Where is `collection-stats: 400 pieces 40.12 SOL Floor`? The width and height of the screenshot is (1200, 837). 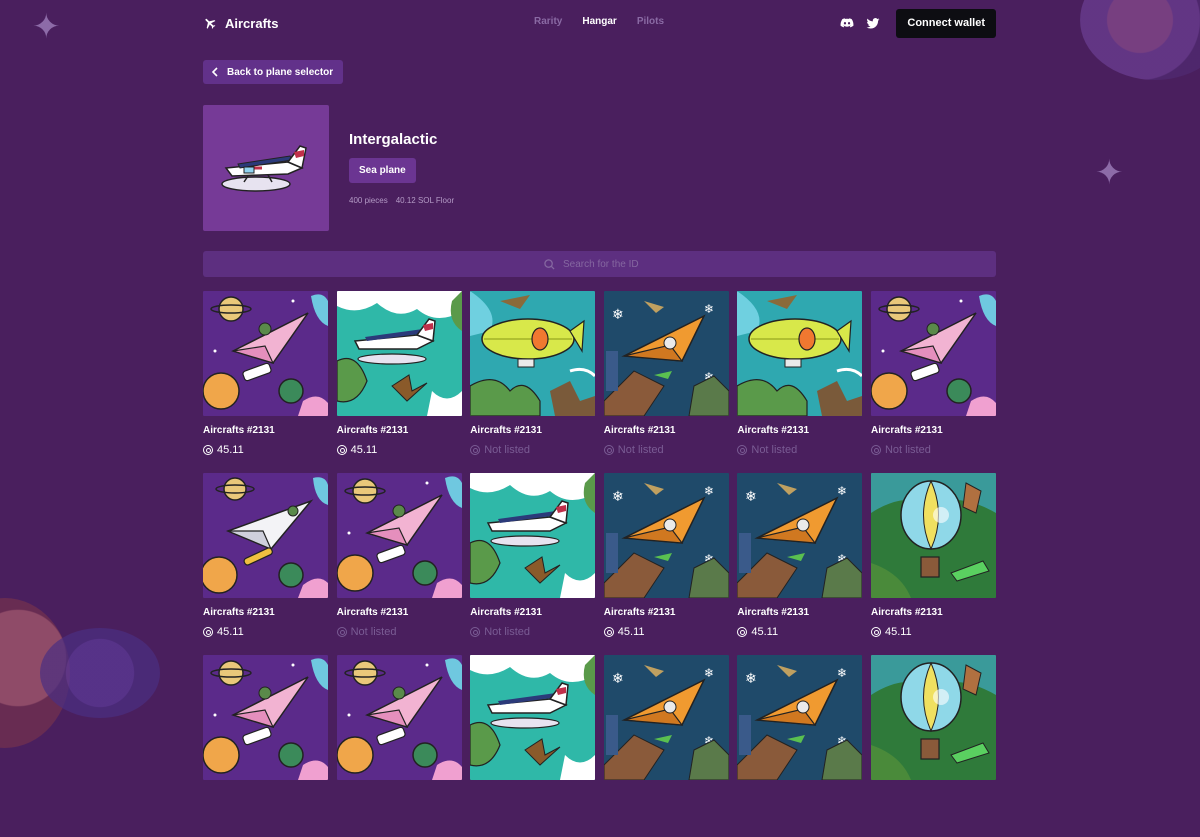
collection-stats: 400 pieces 40.12 SOL Floor is located at coordinates (401, 200).